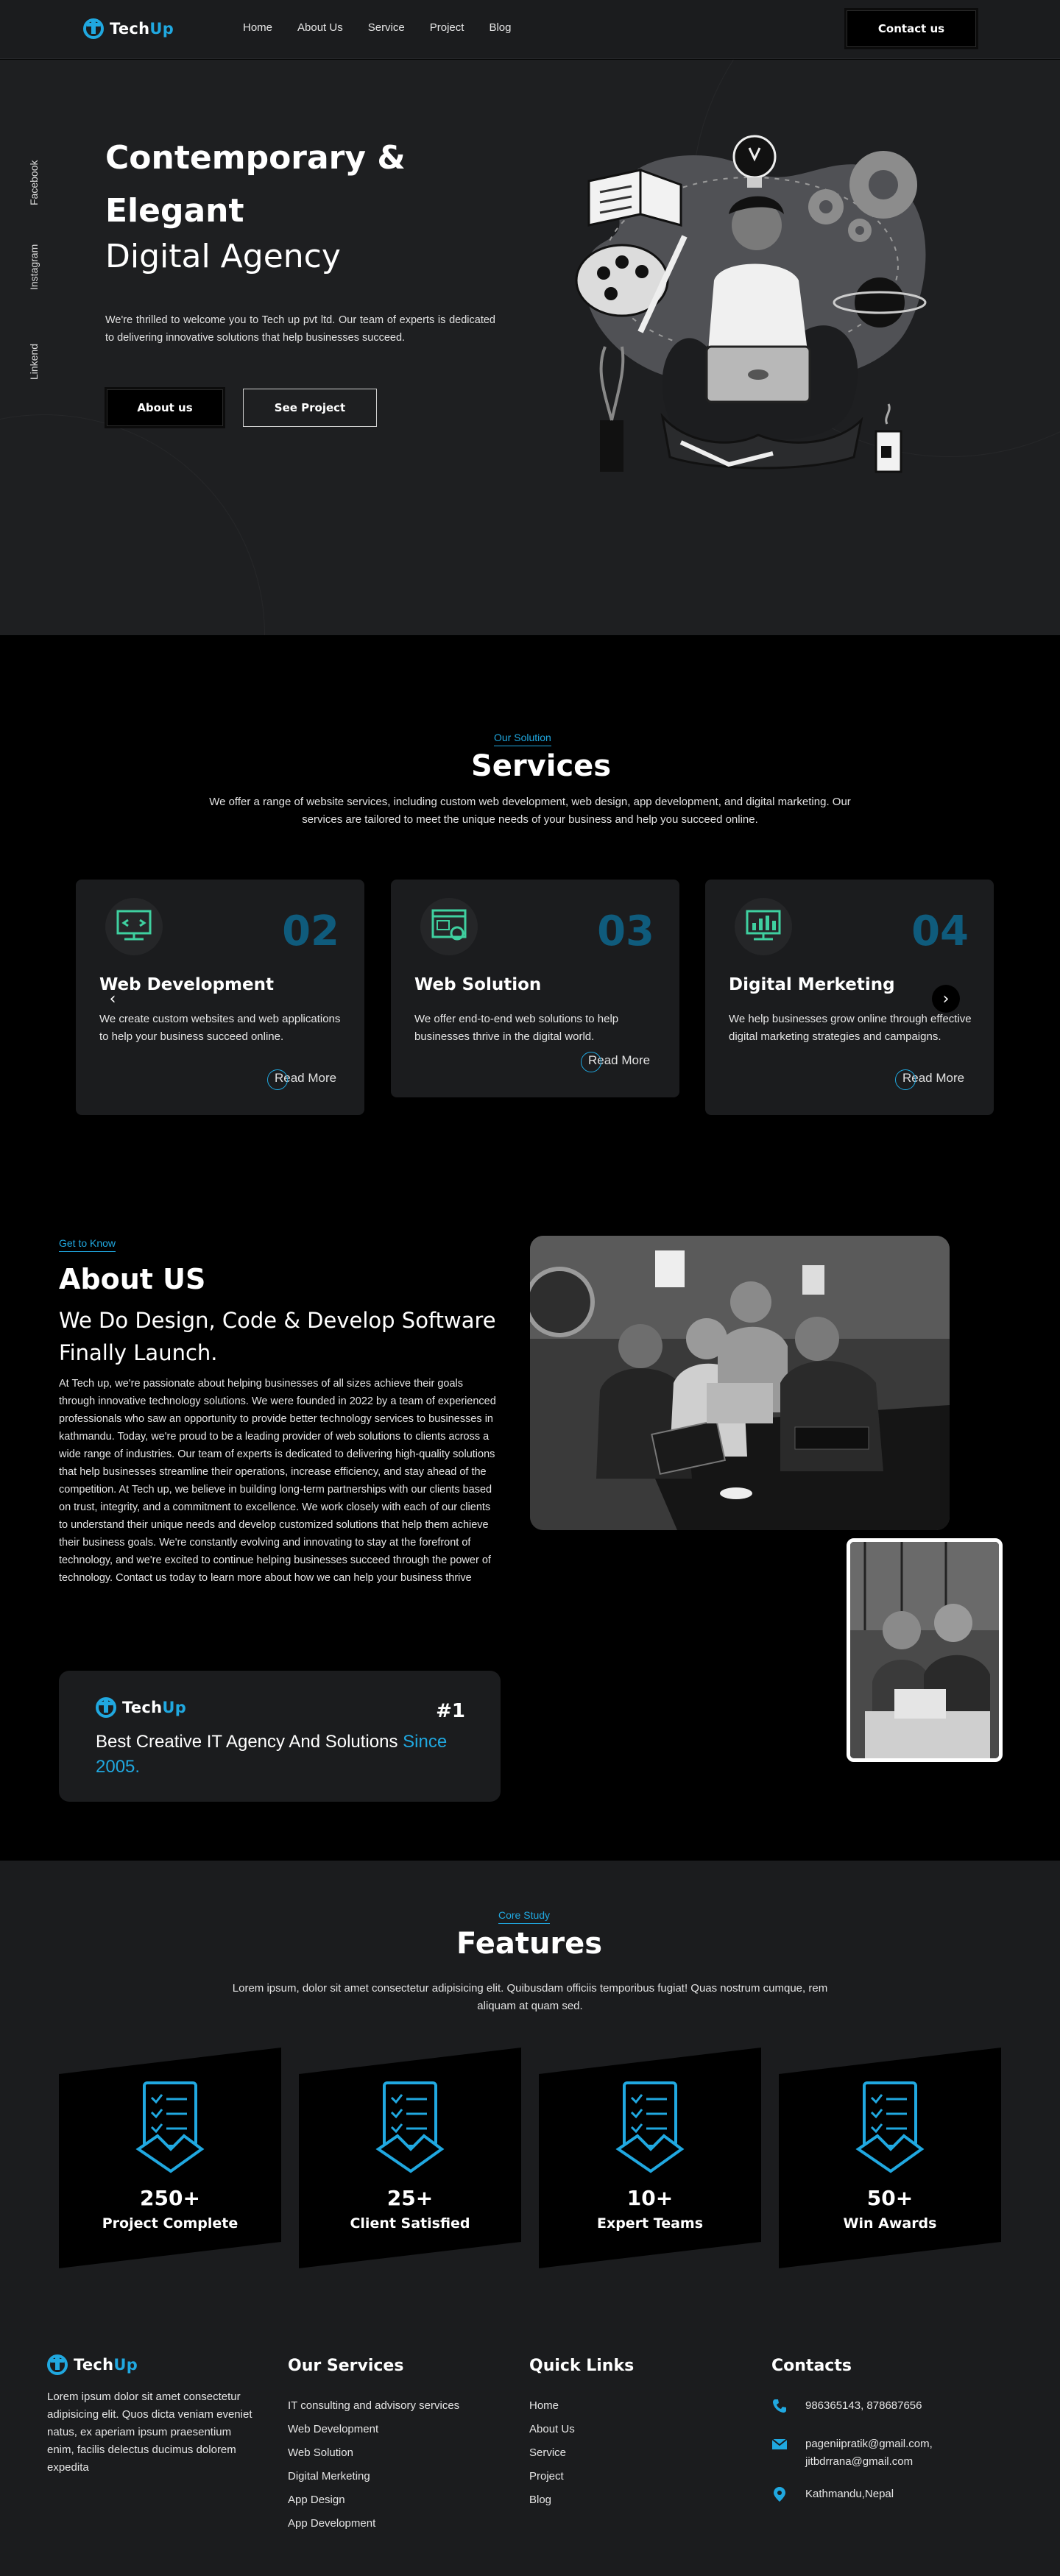  What do you see at coordinates (134, 926) in the screenshot?
I see `web-development-icon` at bounding box center [134, 926].